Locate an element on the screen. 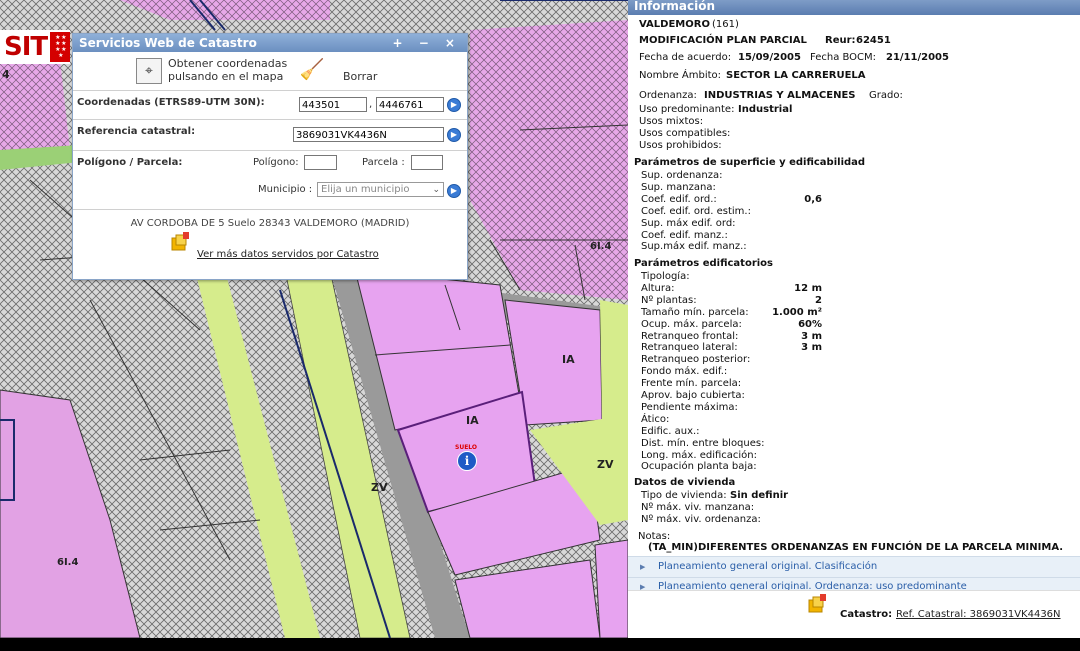 This screenshot has width=1080, height=651. cadastral-ref-link: Ref. Catastral: 3869031VK4436N is located at coordinates (978, 614).